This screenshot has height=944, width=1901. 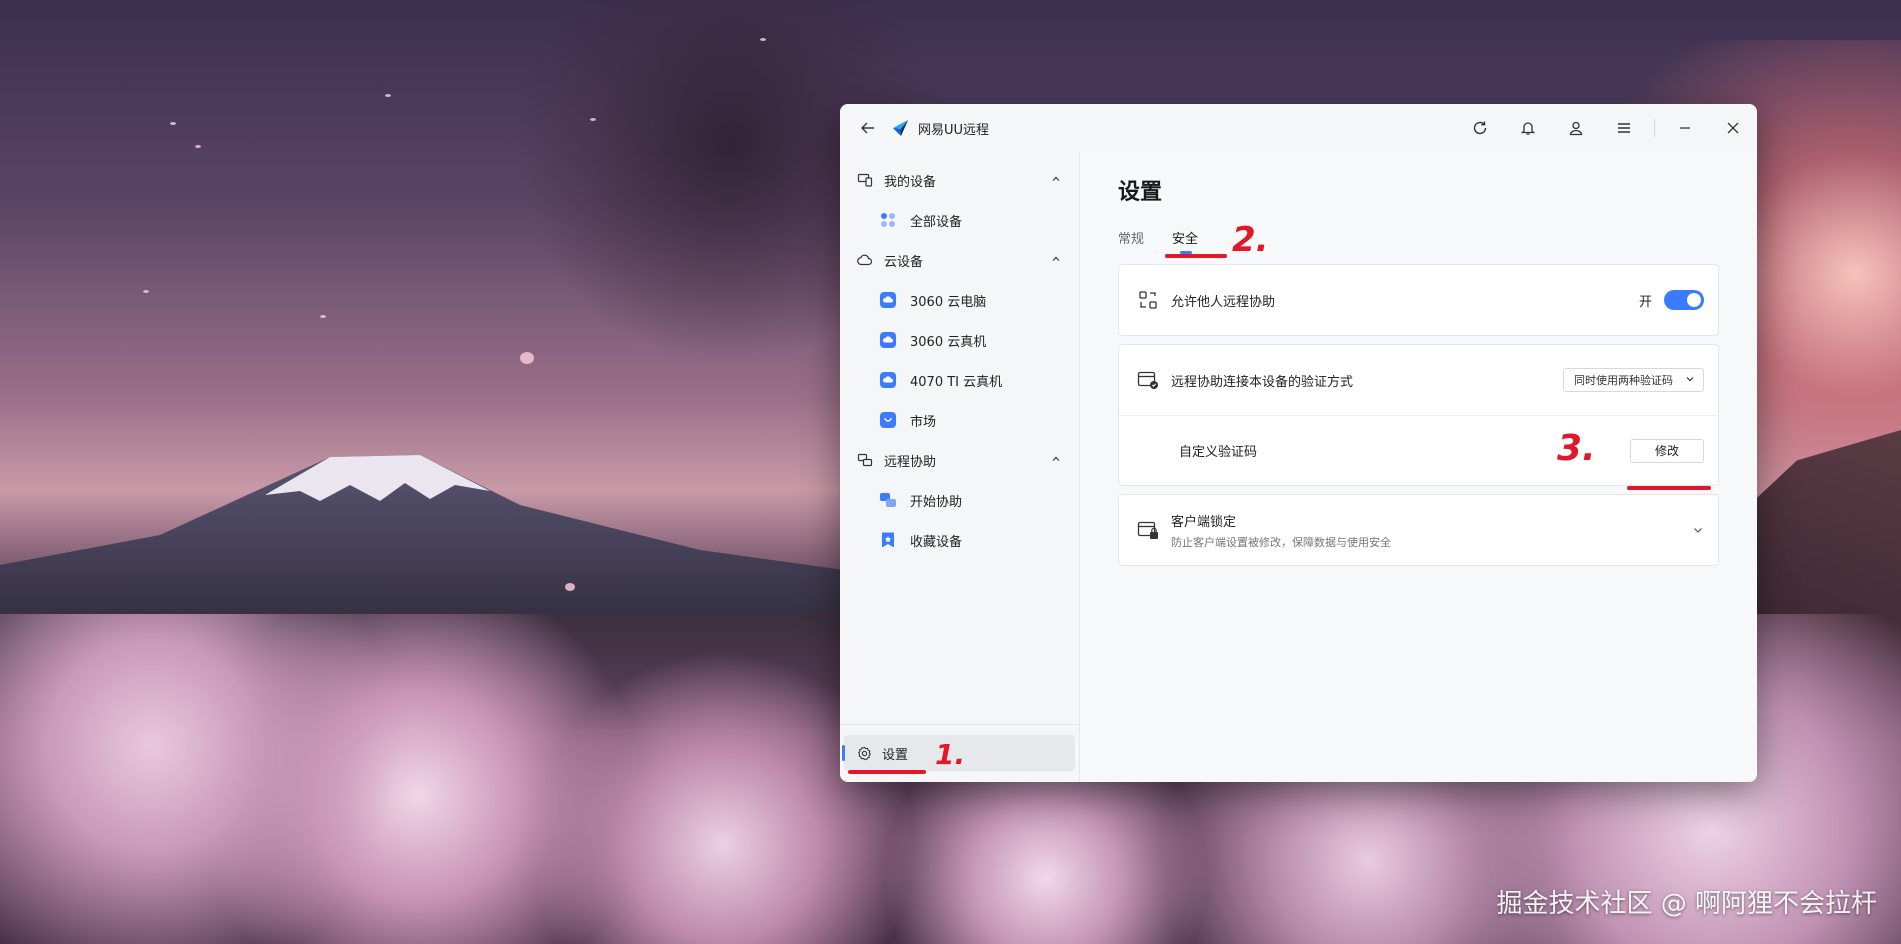 What do you see at coordinates (865, 180) in the screenshot?
I see `devices-icon` at bounding box center [865, 180].